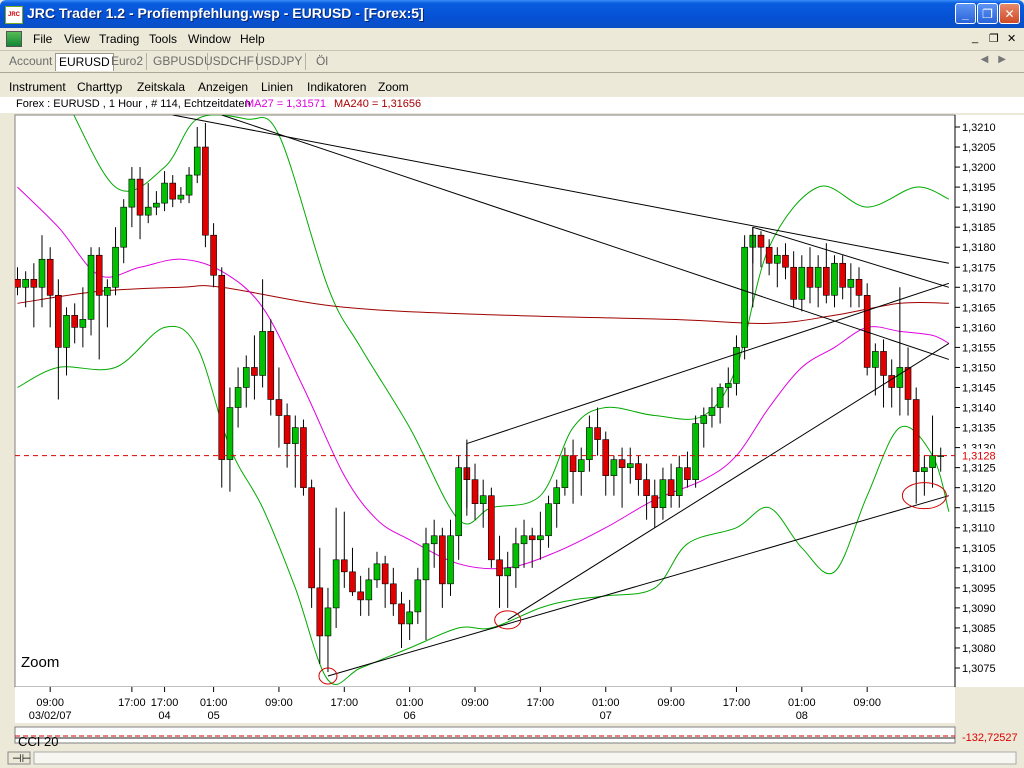 The width and height of the screenshot is (1024, 768). What do you see at coordinates (979, 489) in the screenshot?
I see `price-tick-label: 1,3120` at bounding box center [979, 489].